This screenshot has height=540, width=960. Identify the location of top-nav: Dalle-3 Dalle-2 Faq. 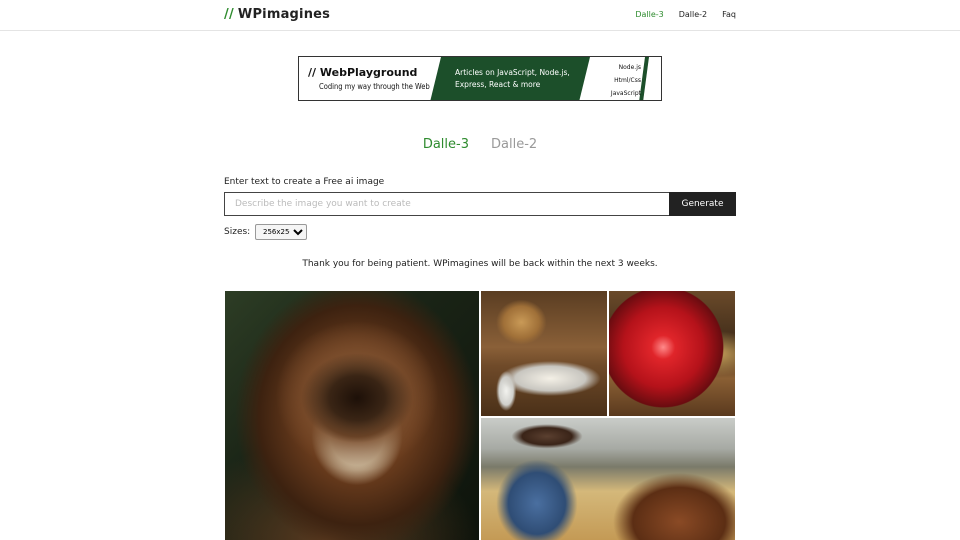
(685, 14).